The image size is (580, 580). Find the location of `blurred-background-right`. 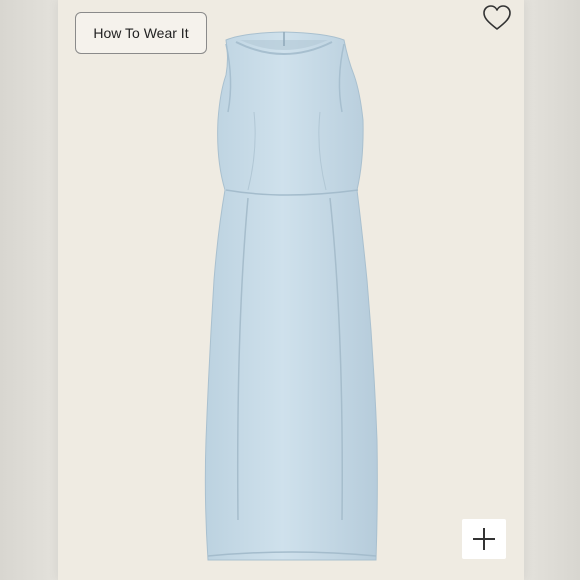

blurred-background-right is located at coordinates (551, 290).